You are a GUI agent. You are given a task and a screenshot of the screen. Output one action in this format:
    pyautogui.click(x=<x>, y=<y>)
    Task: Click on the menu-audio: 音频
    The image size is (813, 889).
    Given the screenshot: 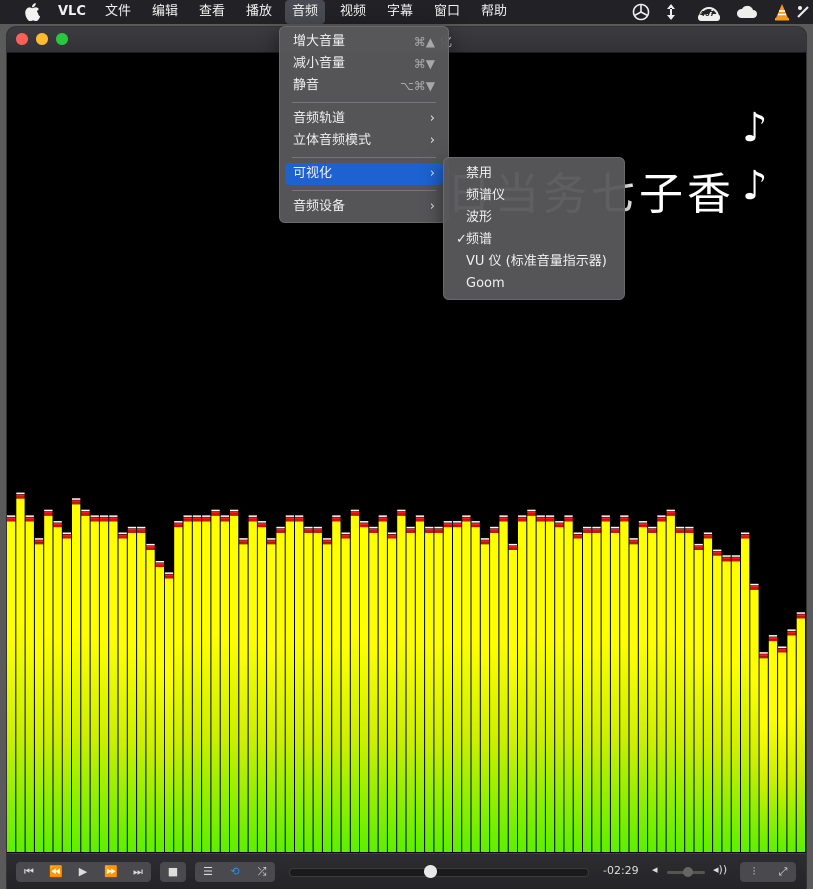 What is the action you would take?
    pyautogui.click(x=305, y=12)
    